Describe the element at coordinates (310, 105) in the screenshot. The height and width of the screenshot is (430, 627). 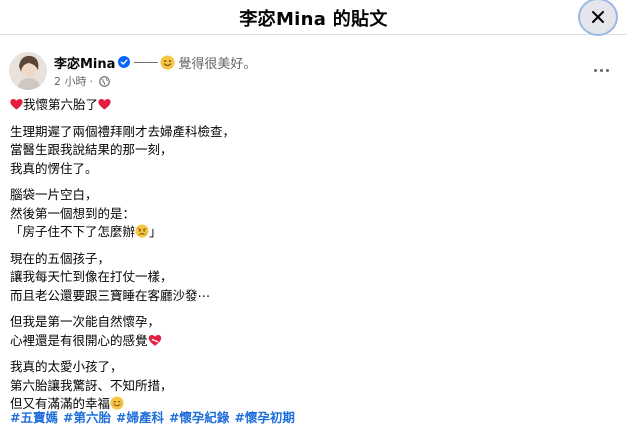
I see `post-first-line: 我懷第六胎了` at that location.